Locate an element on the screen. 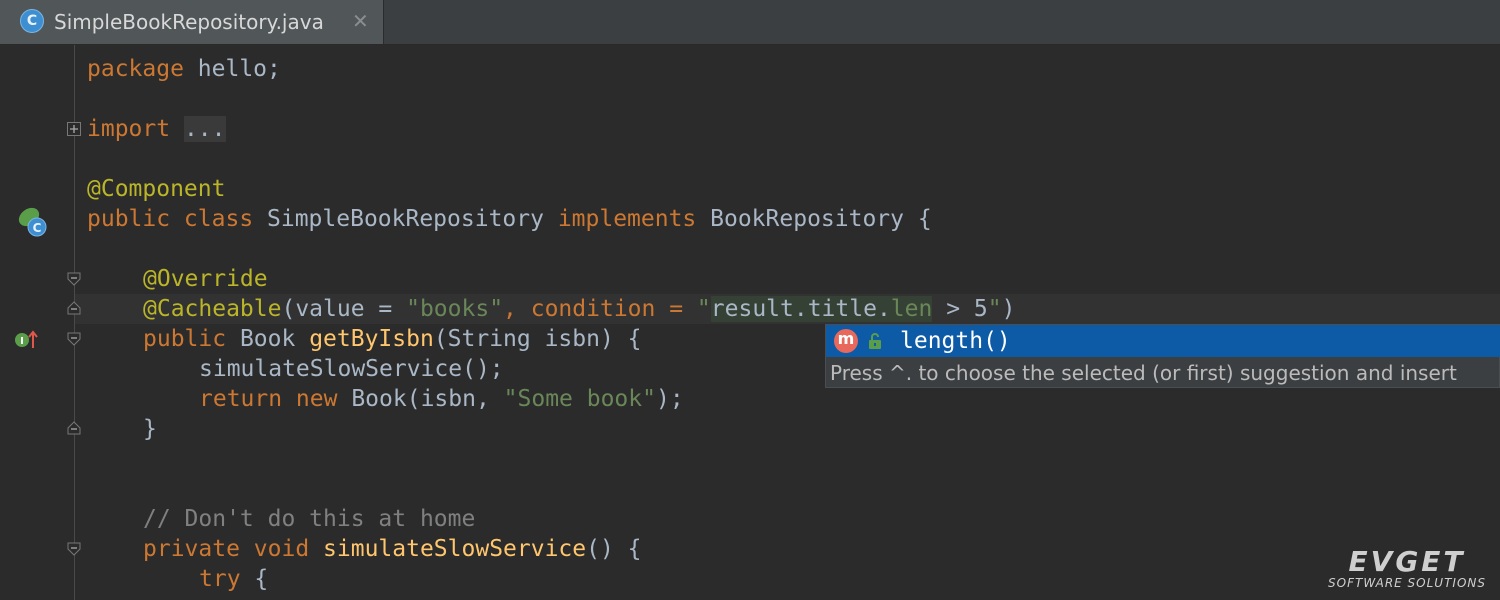  watermark-subtitle: SOFTWARE SOLUTIONS is located at coordinates (1407, 583).